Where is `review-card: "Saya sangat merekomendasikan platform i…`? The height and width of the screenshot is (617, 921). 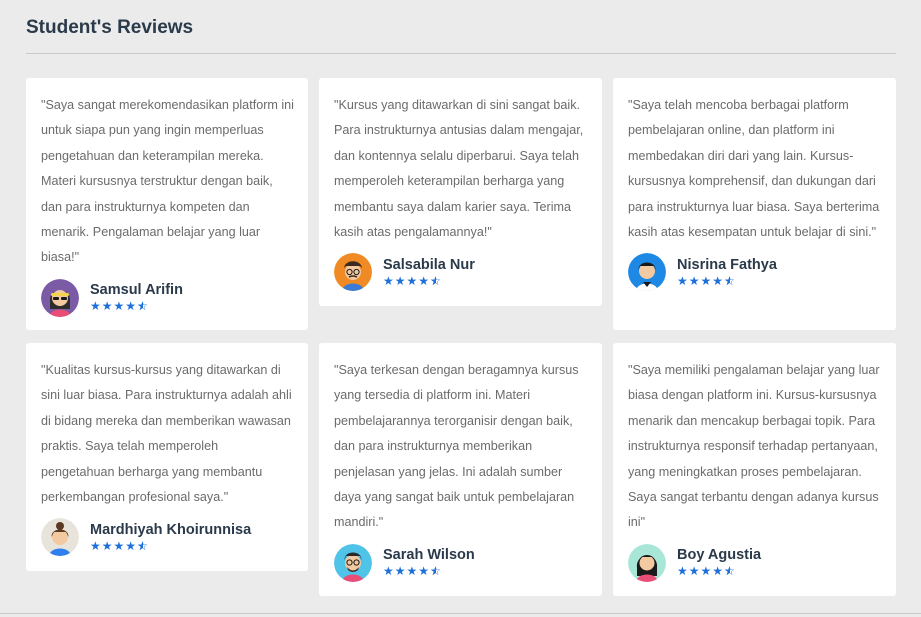 review-card: "Saya sangat merekomendasikan platform i… is located at coordinates (167, 204).